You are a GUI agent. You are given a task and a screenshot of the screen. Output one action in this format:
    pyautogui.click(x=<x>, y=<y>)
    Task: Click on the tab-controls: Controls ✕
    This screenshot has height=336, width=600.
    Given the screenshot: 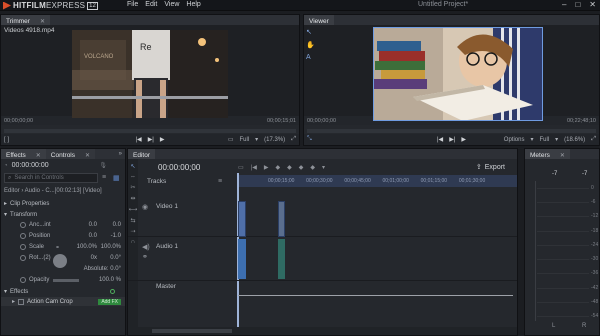 What is the action you would take?
    pyautogui.click(x=70, y=154)
    